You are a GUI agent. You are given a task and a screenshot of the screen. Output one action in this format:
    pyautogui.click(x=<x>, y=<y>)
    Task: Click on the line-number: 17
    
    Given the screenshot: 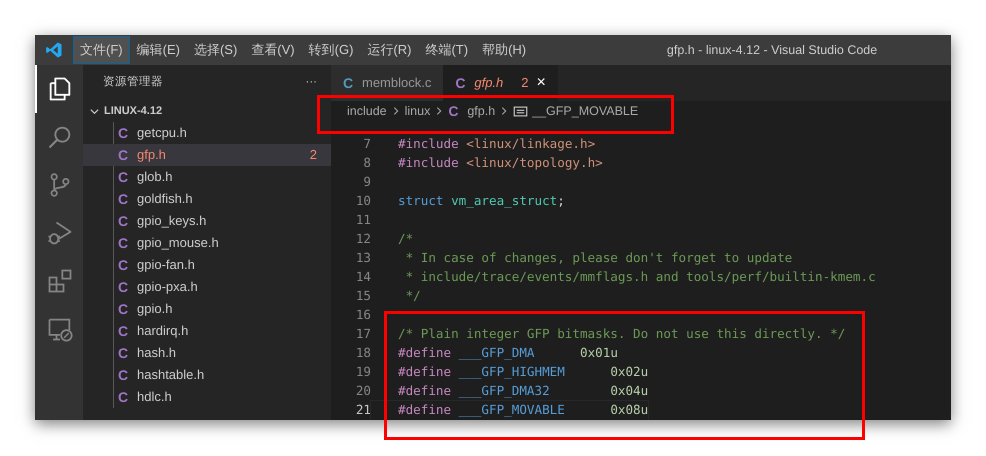 What is the action you would take?
    pyautogui.click(x=362, y=334)
    